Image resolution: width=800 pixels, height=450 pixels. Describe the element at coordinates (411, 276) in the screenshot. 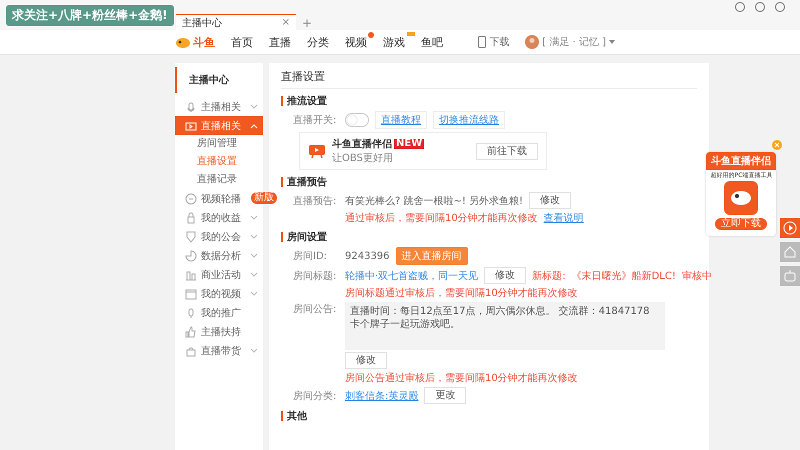

I see `room-title: 轮播中·双七首盗贼，同一天见` at that location.